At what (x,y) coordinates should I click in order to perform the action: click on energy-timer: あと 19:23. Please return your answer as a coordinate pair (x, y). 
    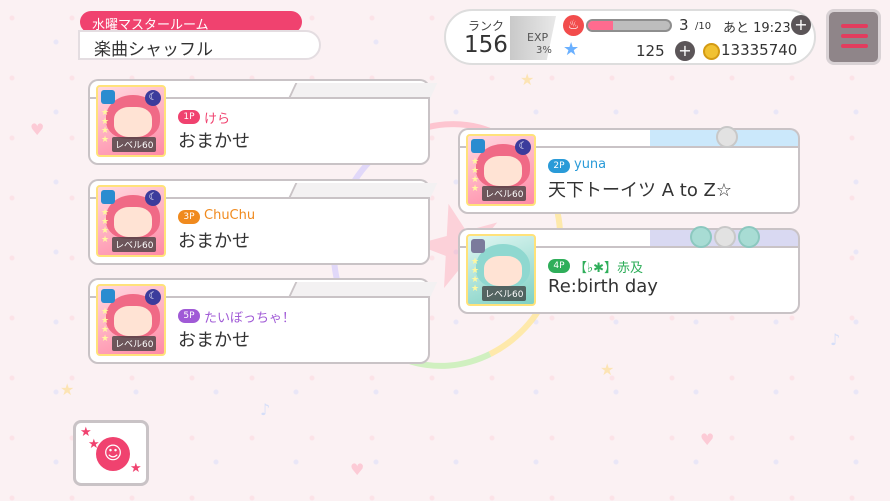
    Looking at the image, I should click on (757, 28).